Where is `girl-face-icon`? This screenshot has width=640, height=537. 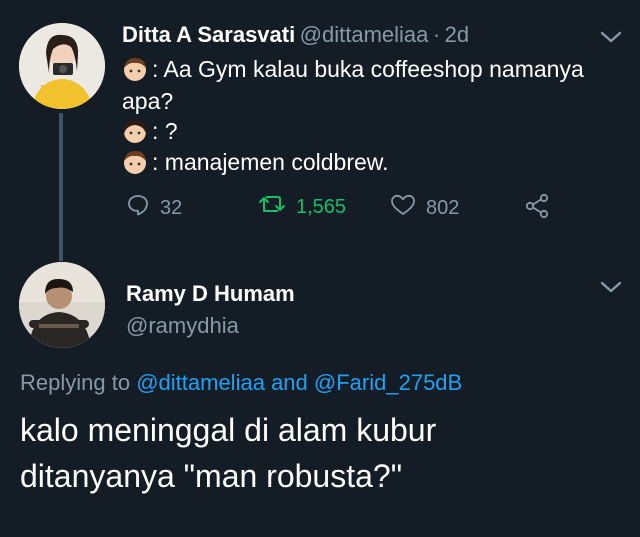 girl-face-icon is located at coordinates (135, 131).